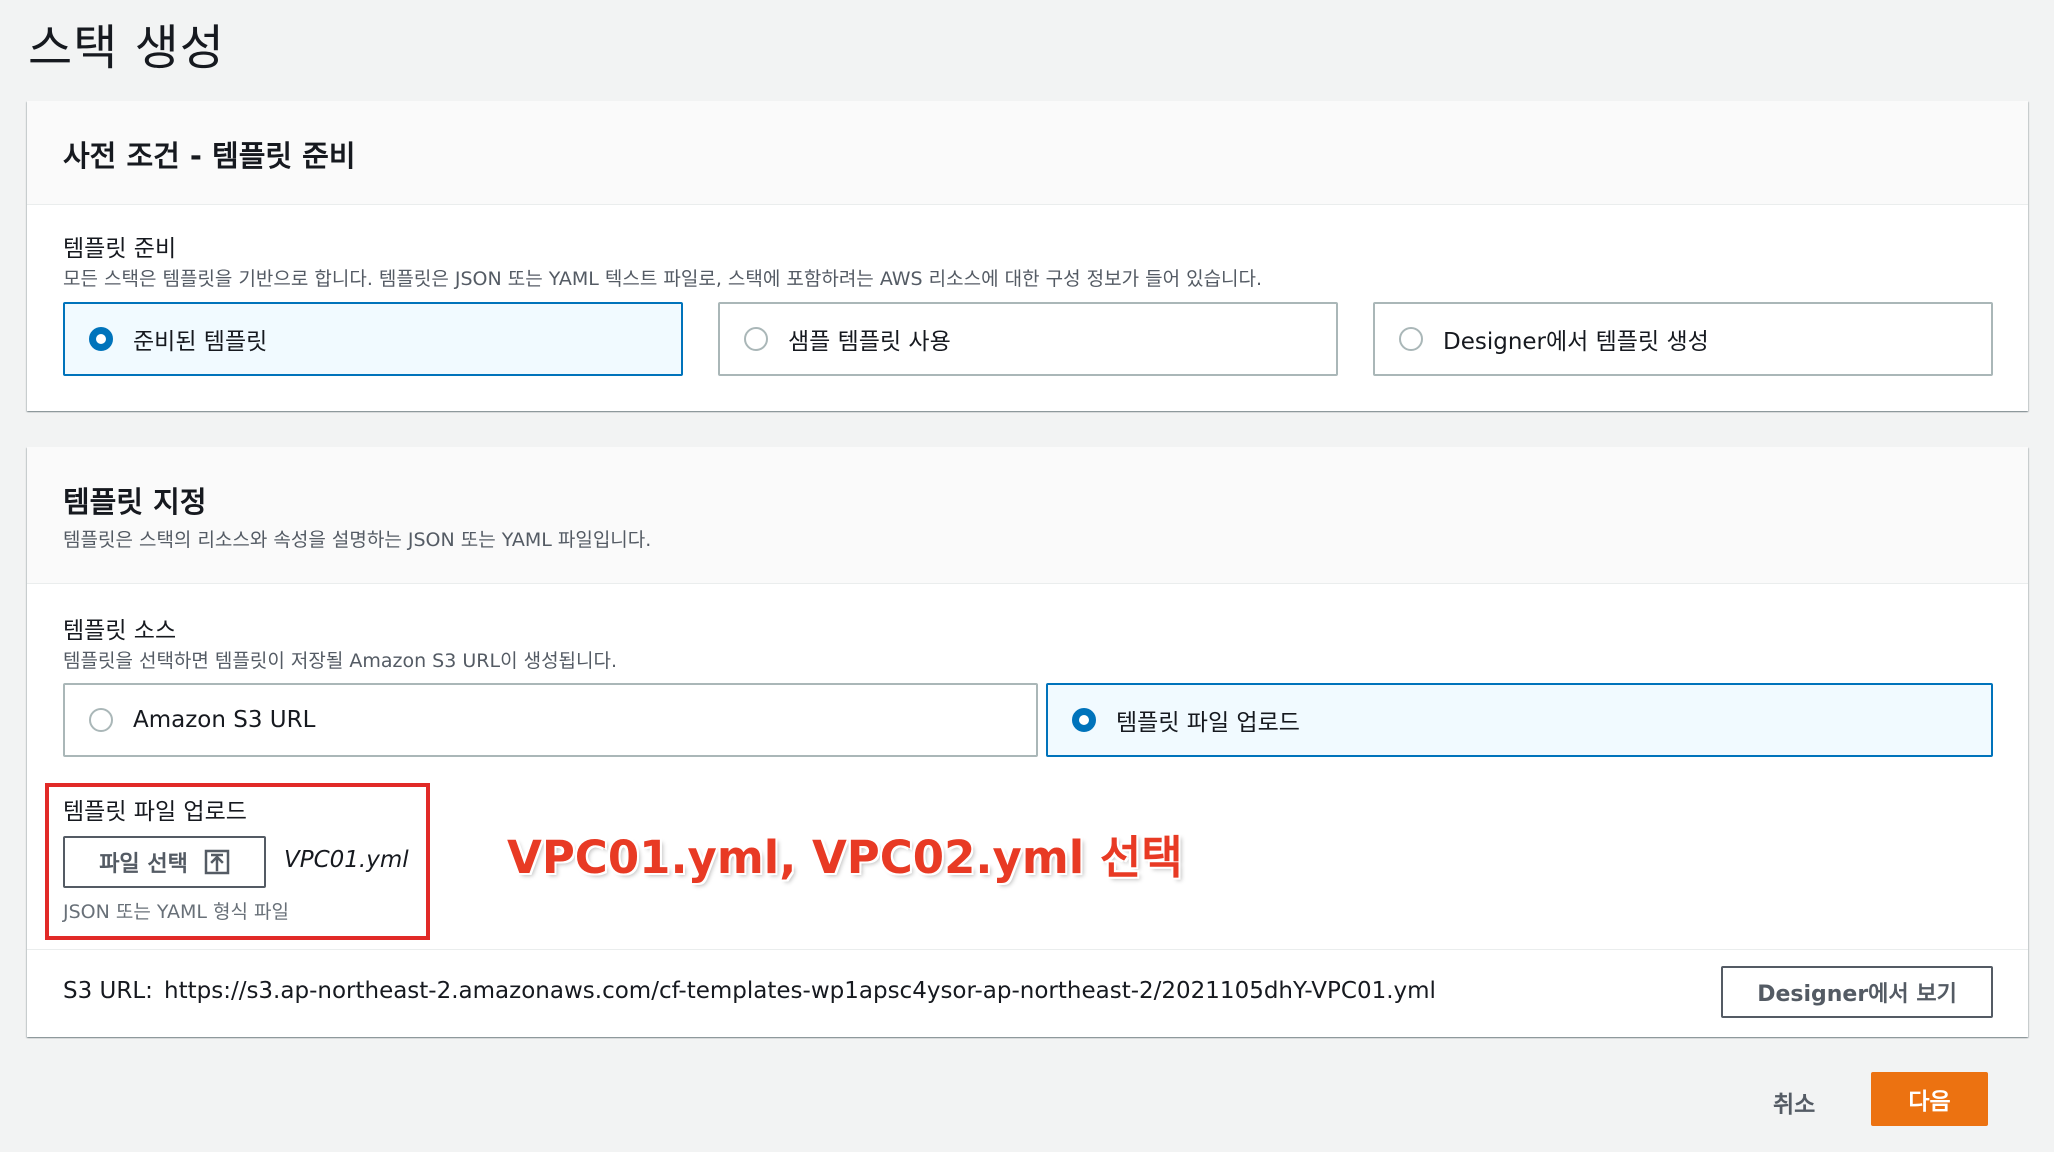  I want to click on option-label: 템플릿 파일 업로드, so click(1208, 723).